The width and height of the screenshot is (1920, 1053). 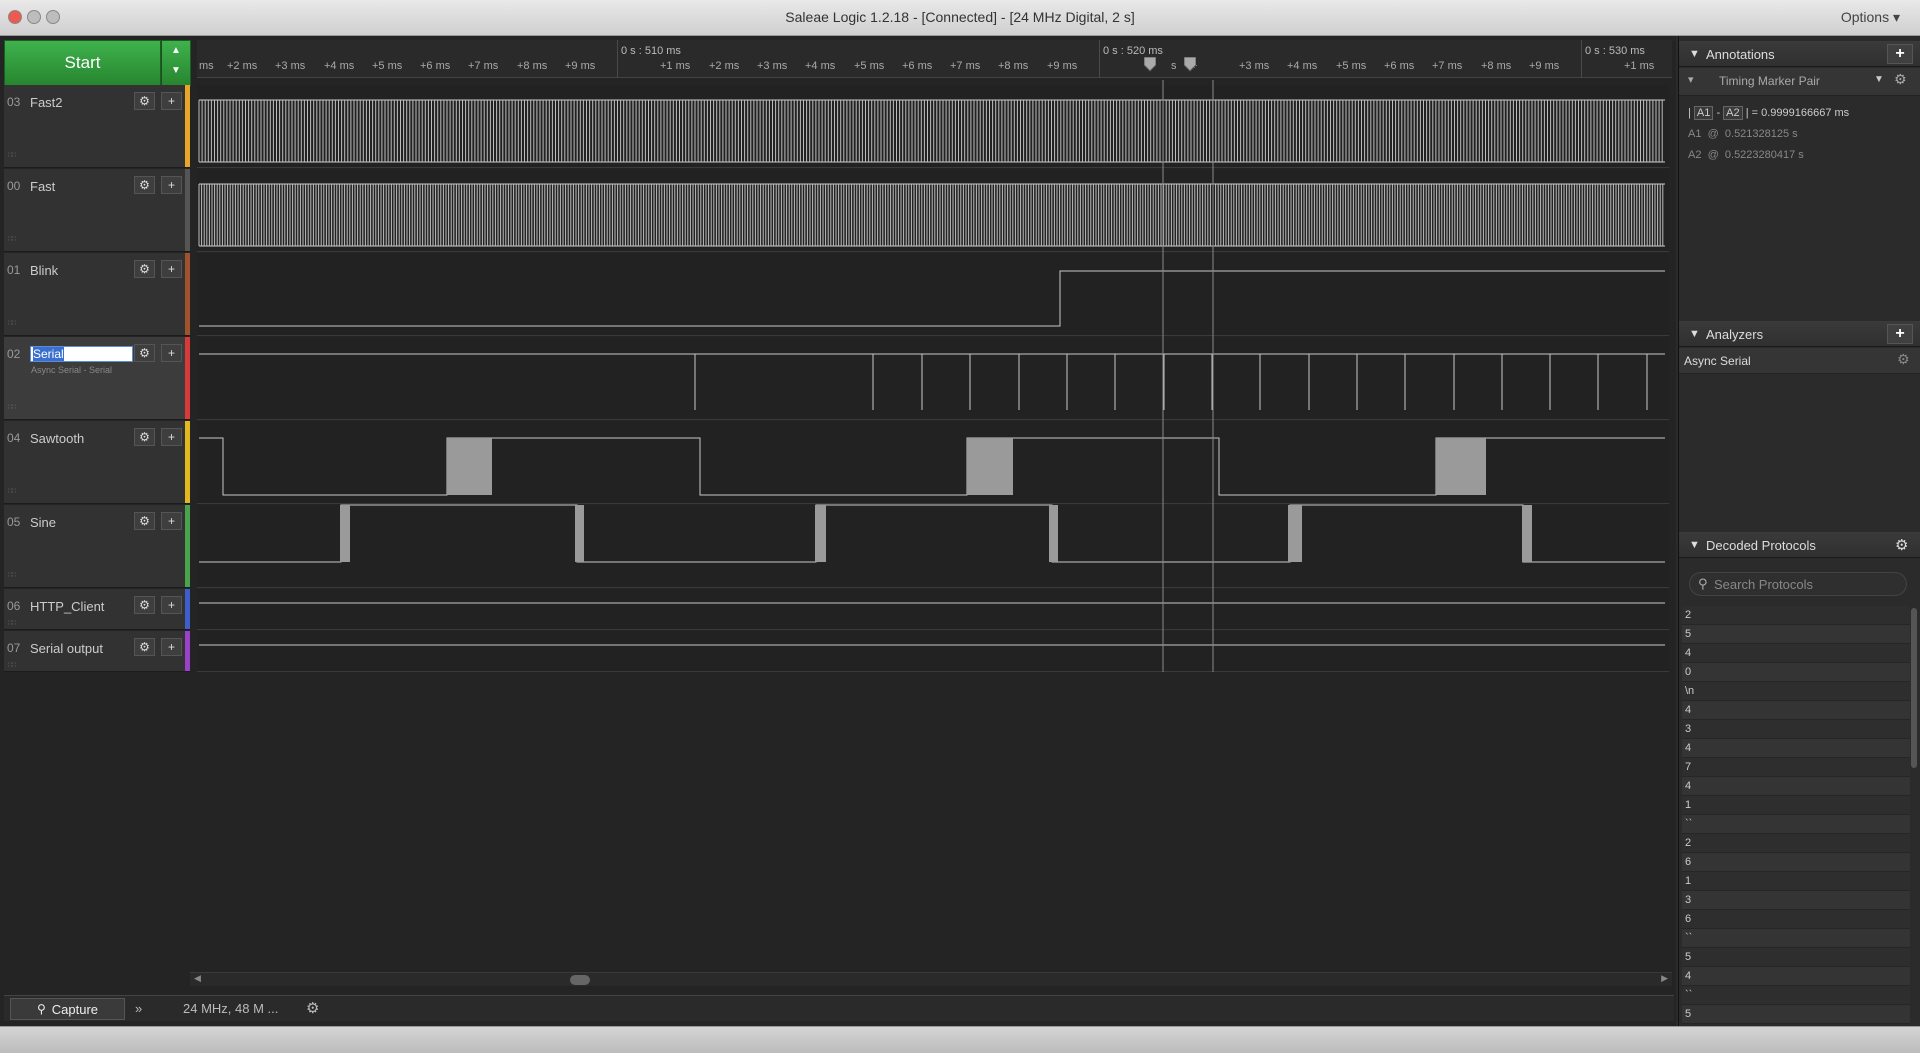 What do you see at coordinates (931, 979) in the screenshot?
I see `horizontal-scrollbar: ◀ ▶` at bounding box center [931, 979].